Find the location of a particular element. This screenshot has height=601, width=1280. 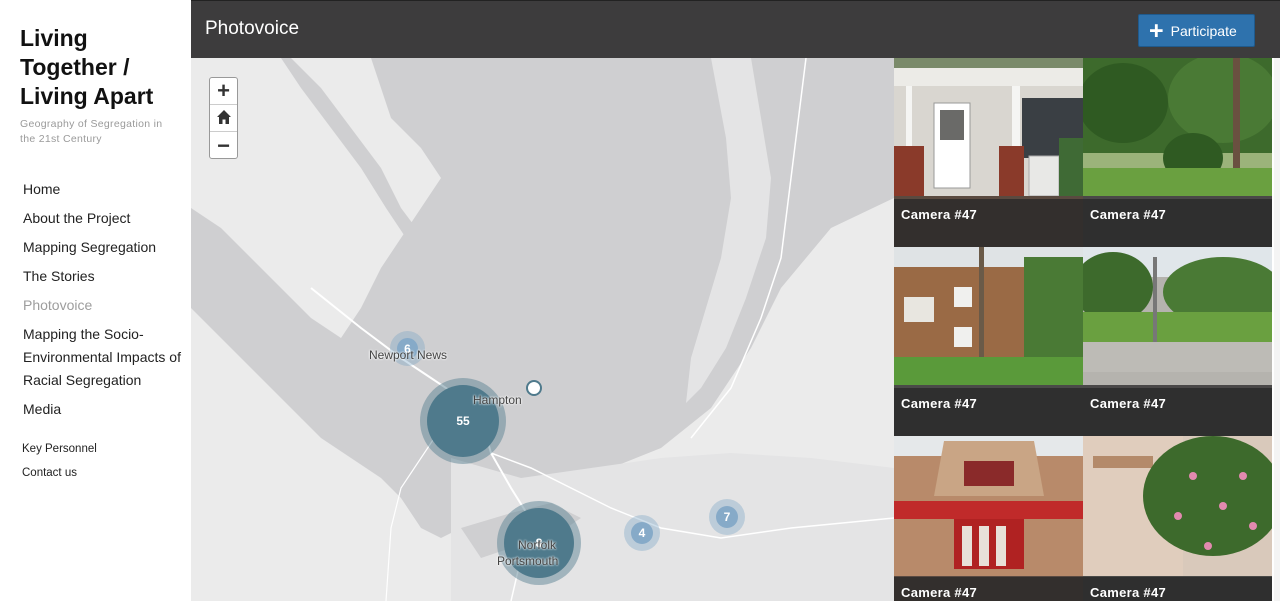

zoom-controls: + − is located at coordinates (223, 118).